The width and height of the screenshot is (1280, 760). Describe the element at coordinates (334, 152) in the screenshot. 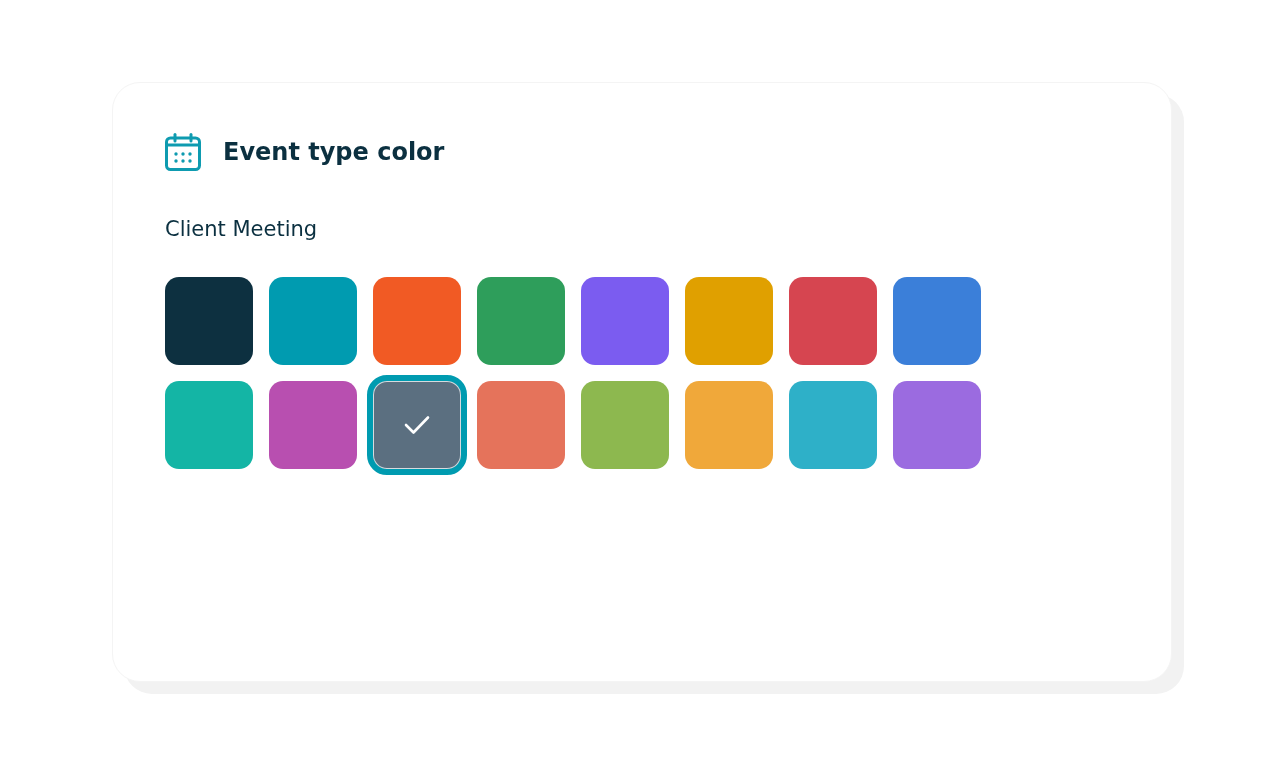

I see `card-title: Event type color` at that location.